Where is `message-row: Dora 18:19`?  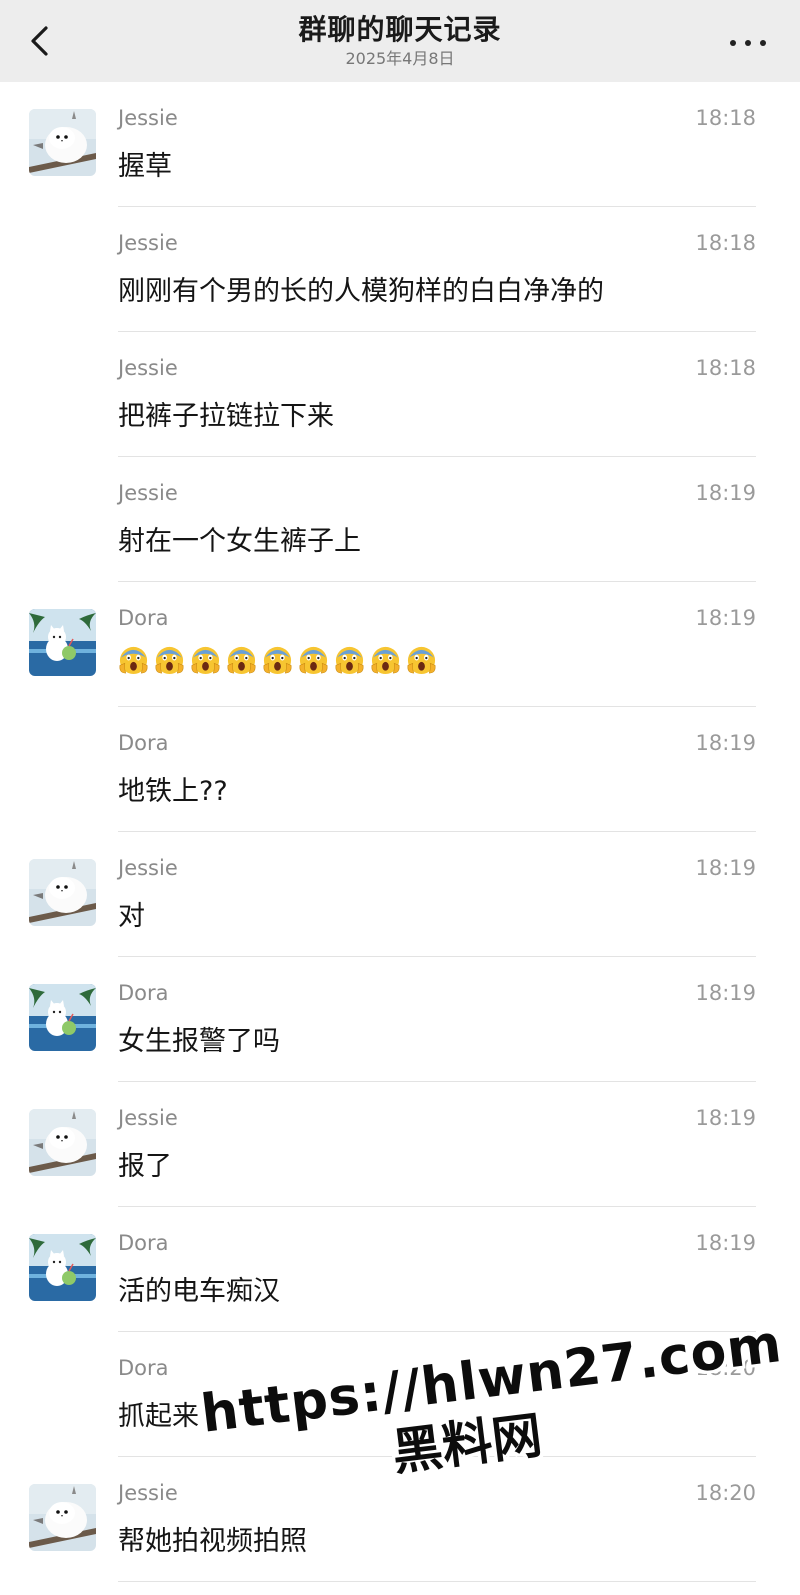 message-row: Dora 18:19 is located at coordinates (400, 644).